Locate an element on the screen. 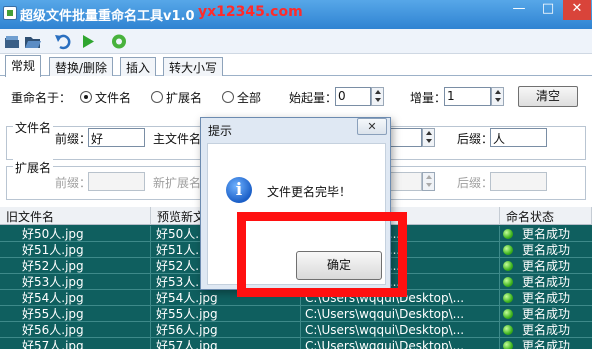  highlight-box is located at coordinates (322, 254).